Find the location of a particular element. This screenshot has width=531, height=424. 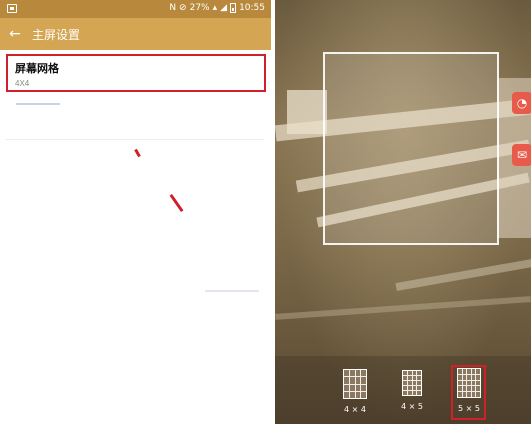

image-icon is located at coordinates (12, 8).